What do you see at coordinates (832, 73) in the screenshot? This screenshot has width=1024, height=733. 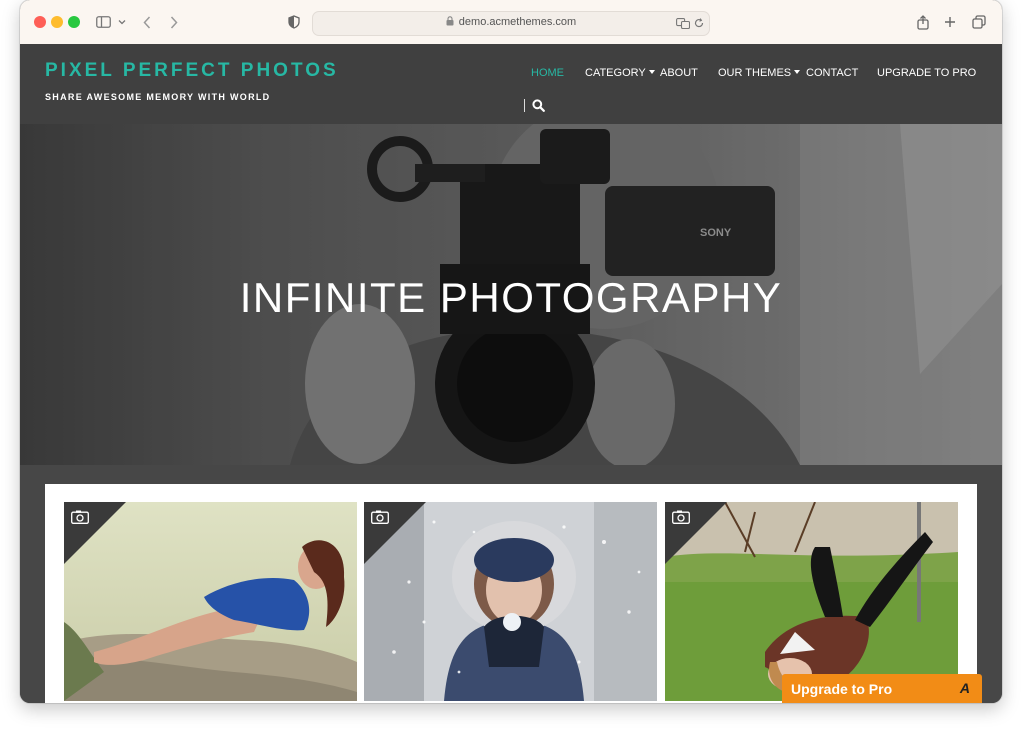 I see `nav-contact: CONTACT` at bounding box center [832, 73].